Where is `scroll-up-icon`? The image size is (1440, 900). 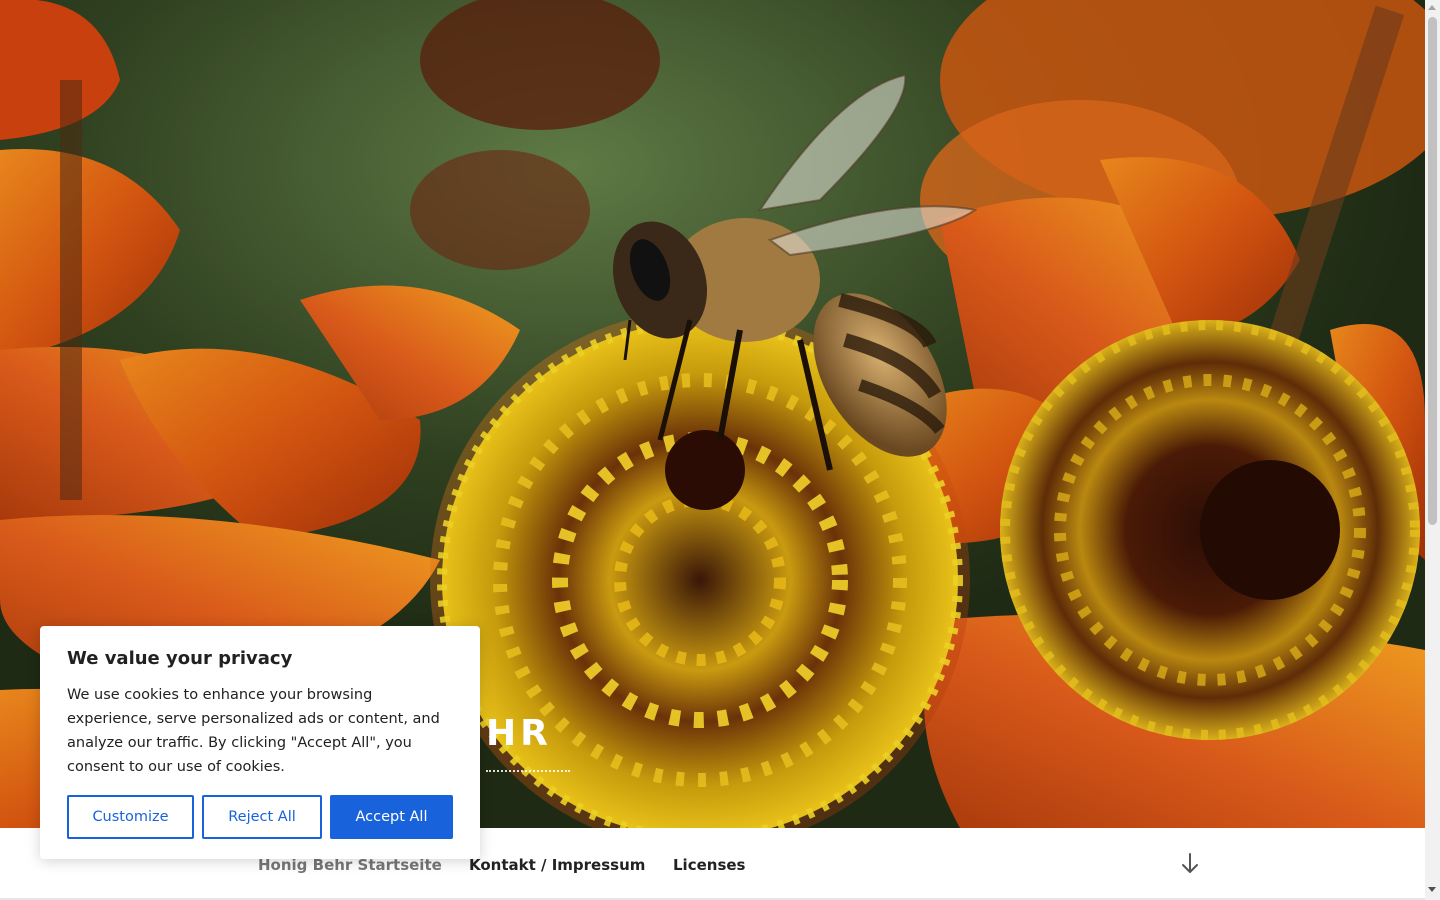 scroll-up-icon is located at coordinates (1432, 7).